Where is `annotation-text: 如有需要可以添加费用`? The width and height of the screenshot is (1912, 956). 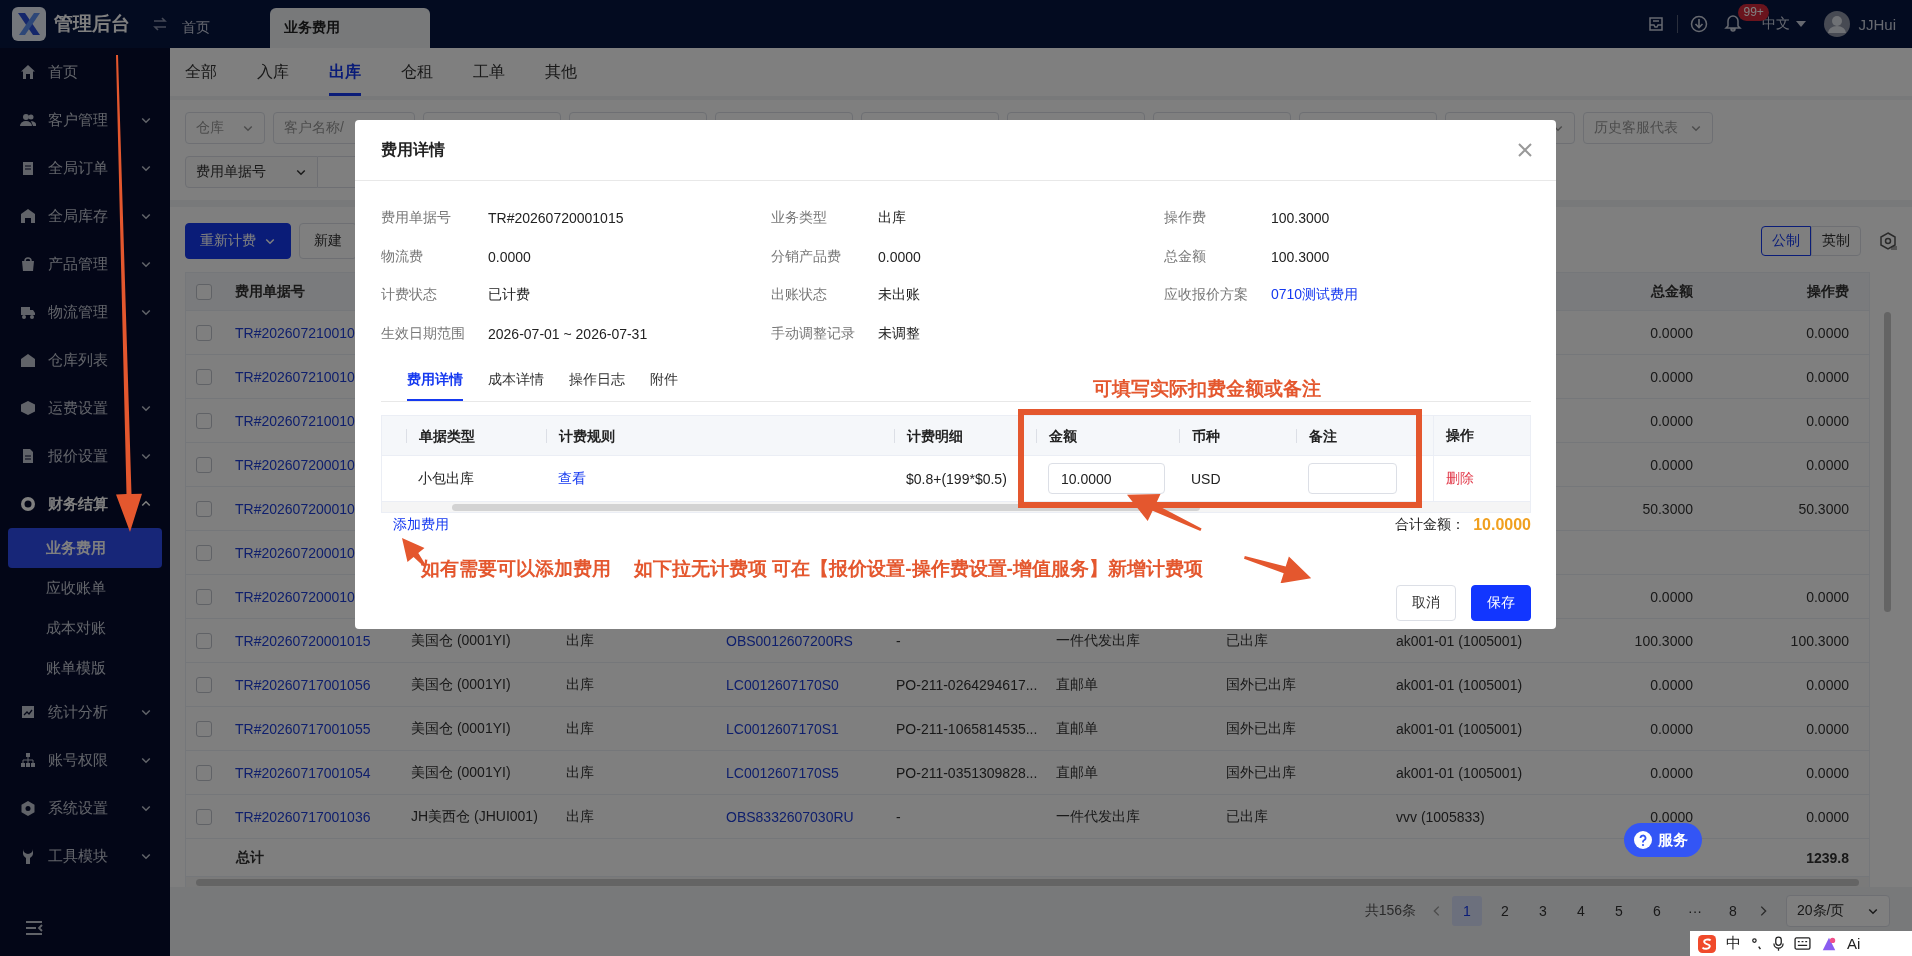 annotation-text: 如有需要可以添加费用 is located at coordinates (516, 569).